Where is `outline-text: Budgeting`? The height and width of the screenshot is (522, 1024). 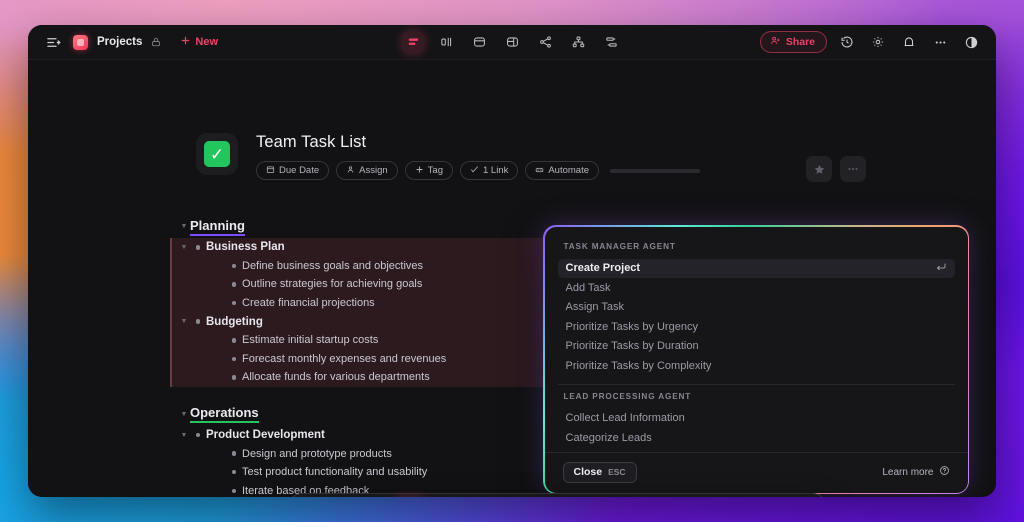
outline-text: Budgeting is located at coordinates (234, 321).